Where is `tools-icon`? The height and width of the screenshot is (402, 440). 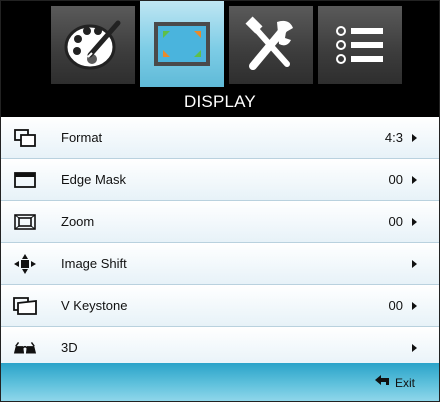 tools-icon is located at coordinates (271, 45).